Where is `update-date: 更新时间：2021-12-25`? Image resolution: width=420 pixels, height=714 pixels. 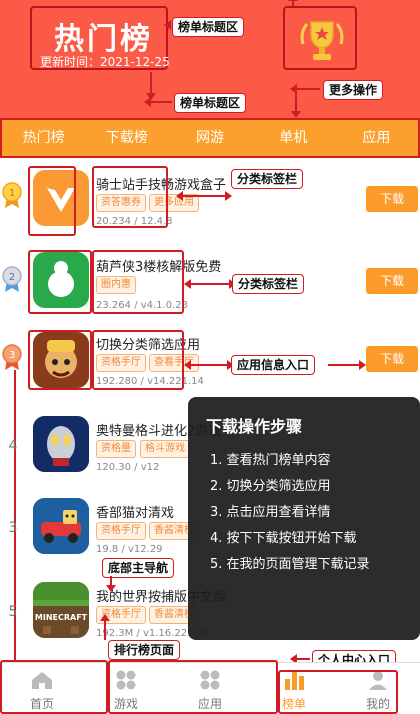
update-date: 更新时间：2021-12-25 is located at coordinates (105, 62).